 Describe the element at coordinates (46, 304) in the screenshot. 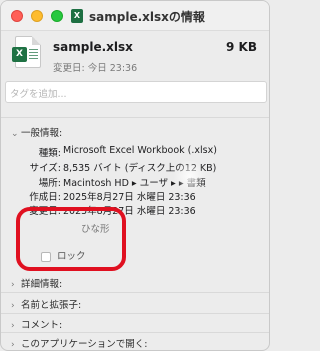

I see `name-extension-section-toggle: › 名前と拡張子:` at that location.